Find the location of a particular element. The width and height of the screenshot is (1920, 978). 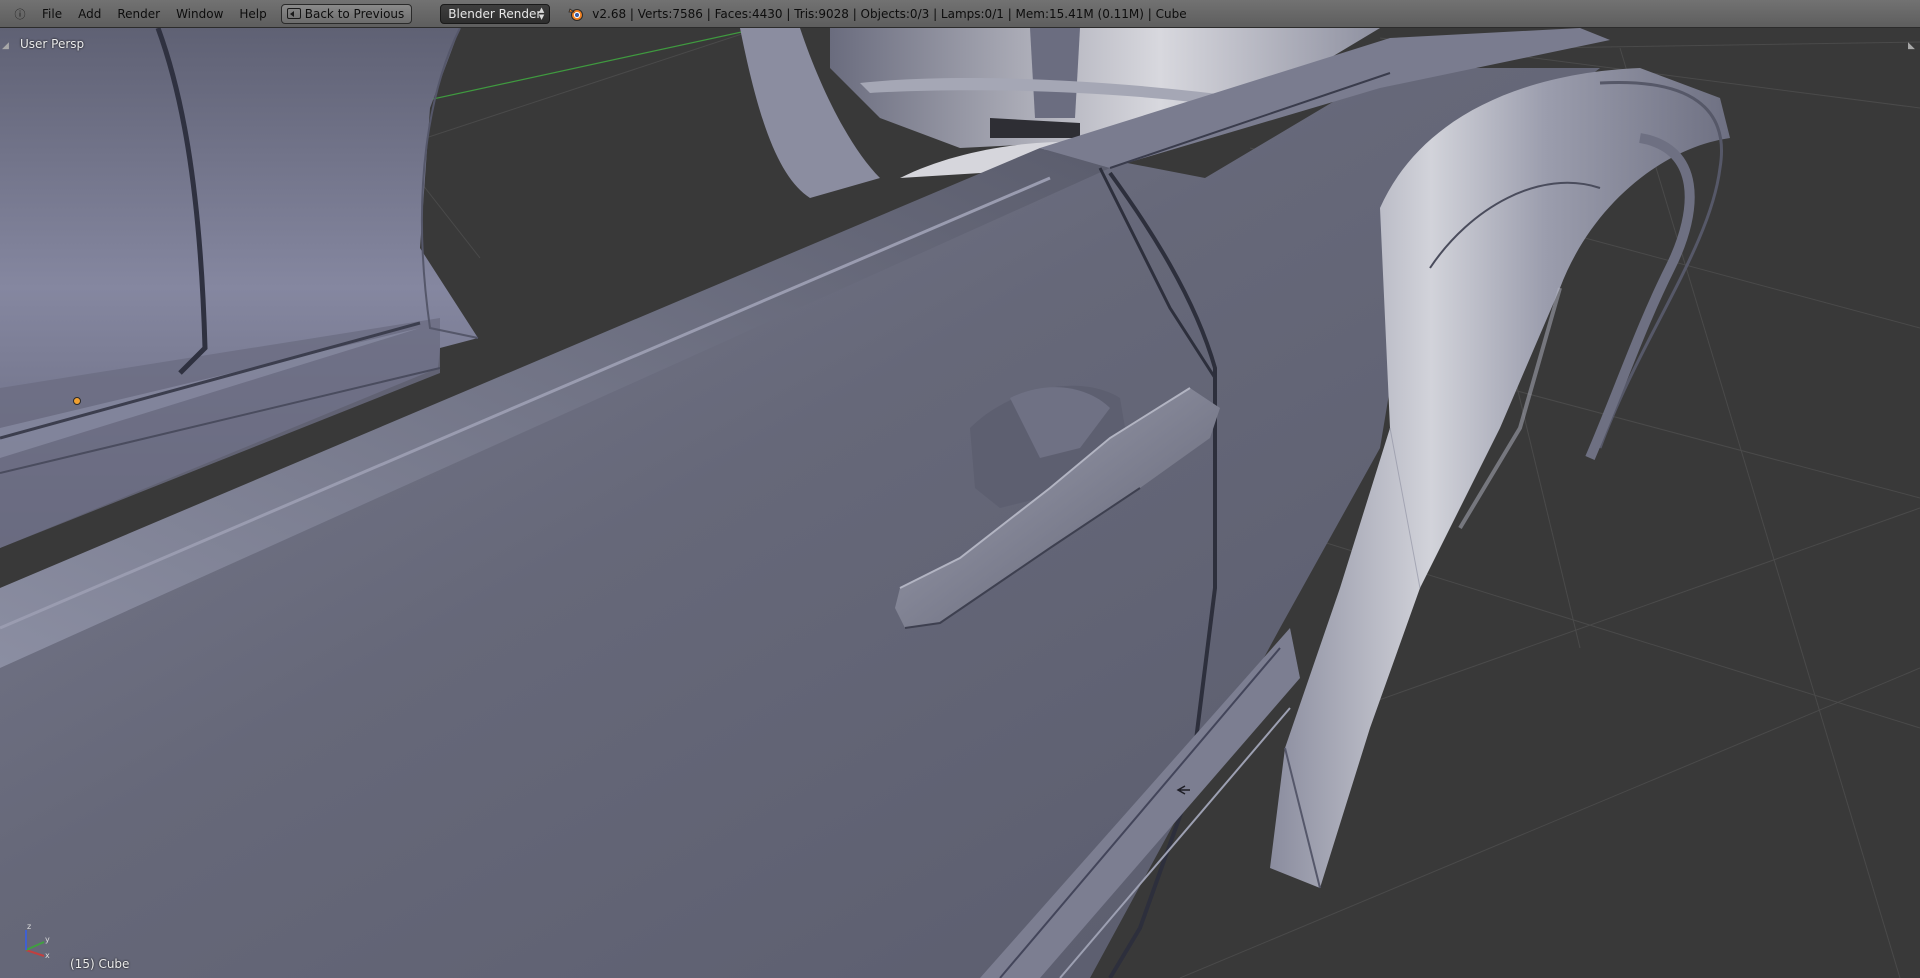

view-name-label: User Persp is located at coordinates (52, 44).